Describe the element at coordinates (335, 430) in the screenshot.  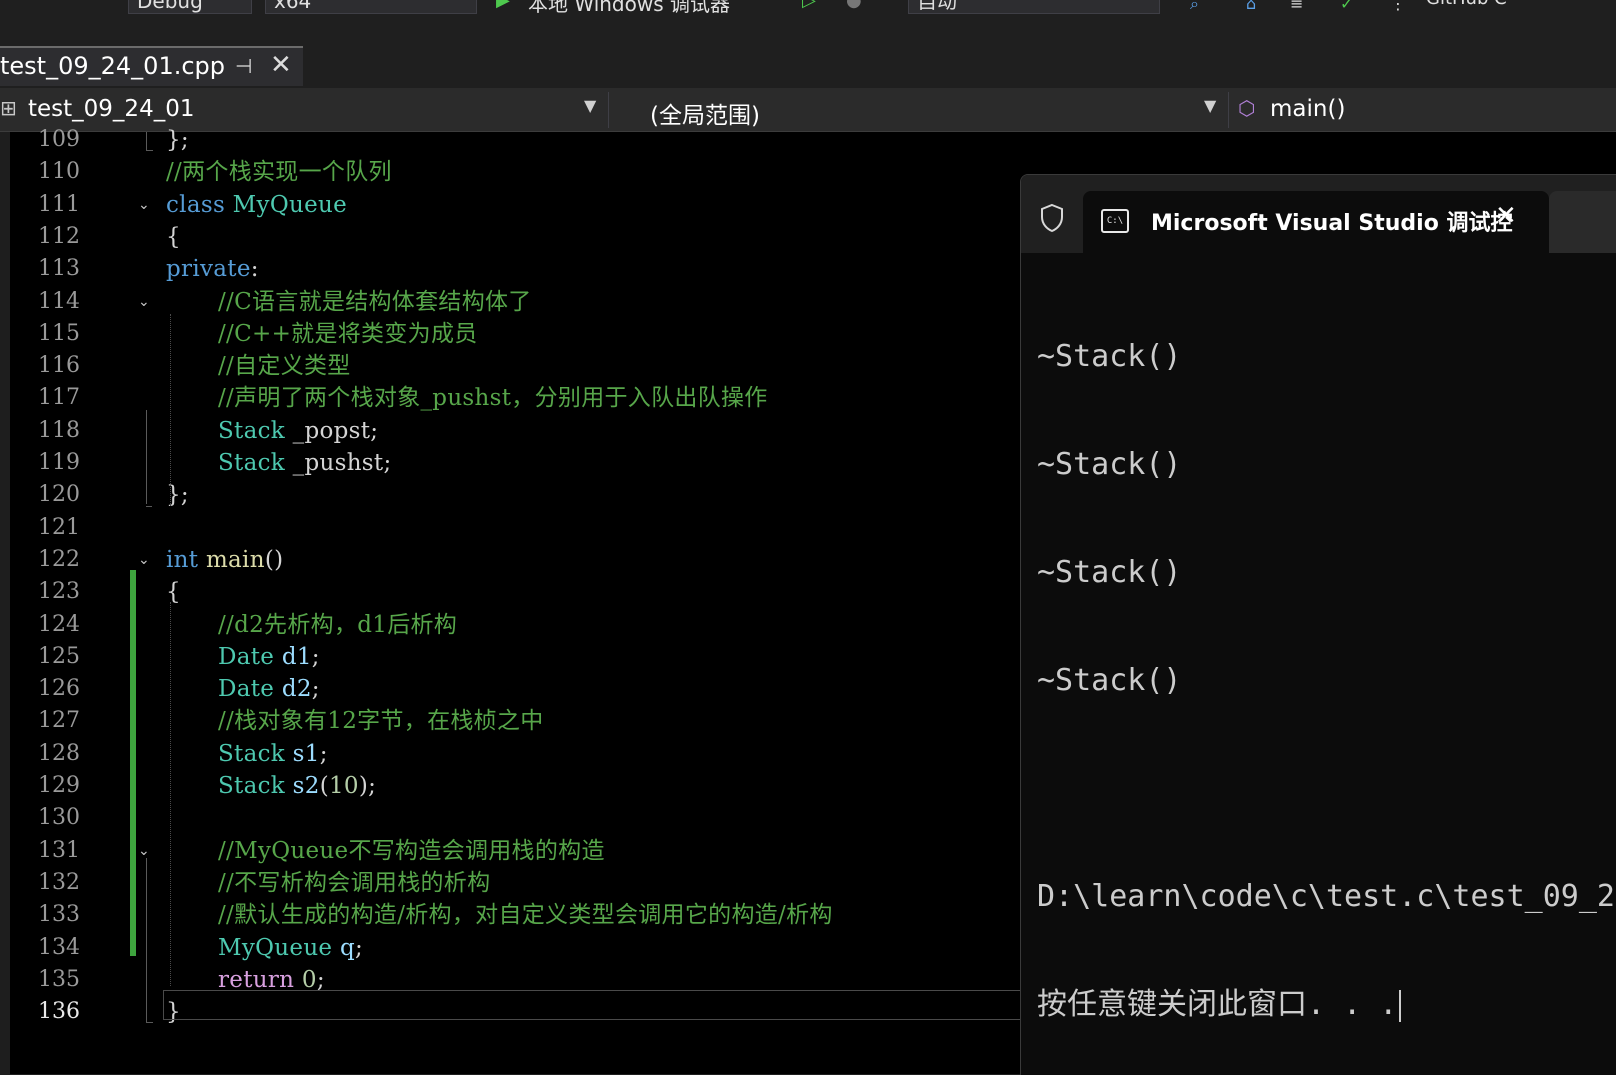
I see `code-token: _popst;` at that location.